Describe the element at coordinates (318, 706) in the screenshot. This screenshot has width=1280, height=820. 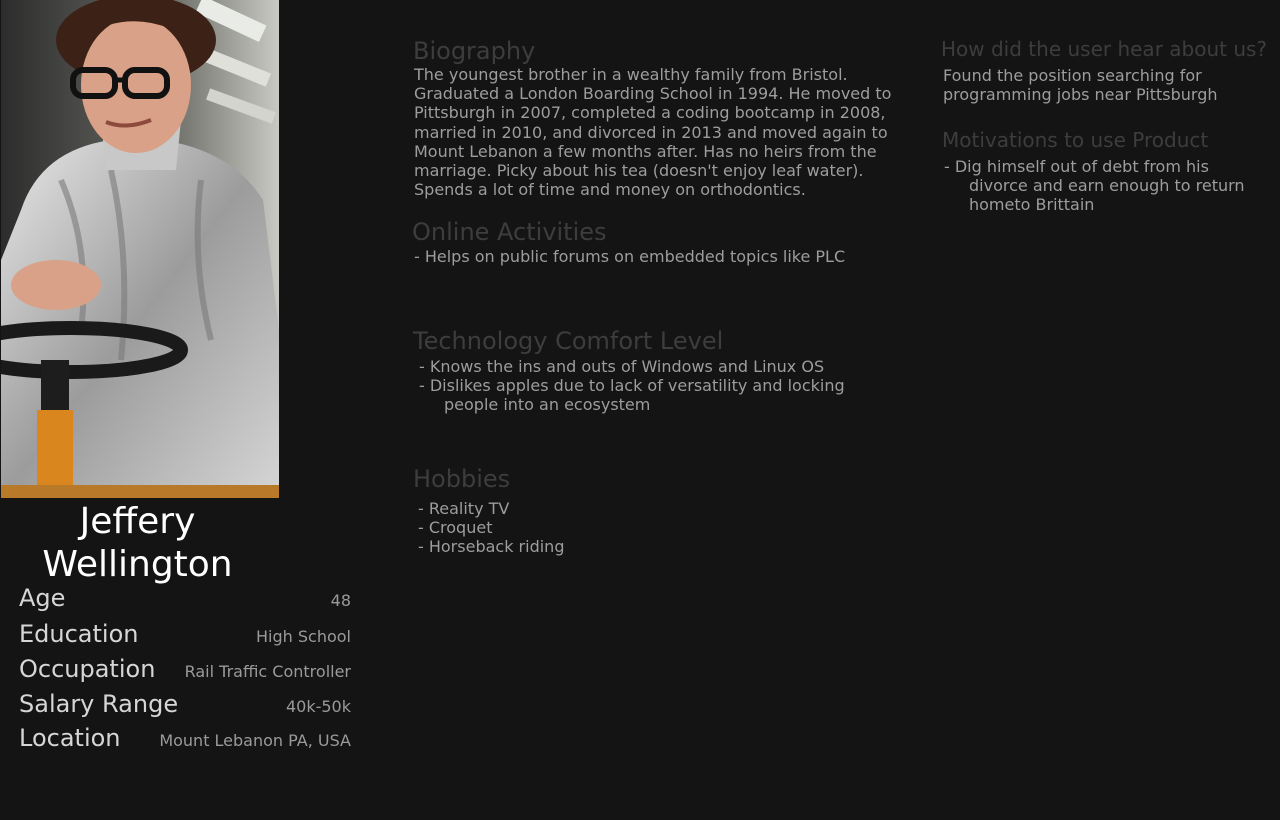
I see `fact-value: 40k-50k` at that location.